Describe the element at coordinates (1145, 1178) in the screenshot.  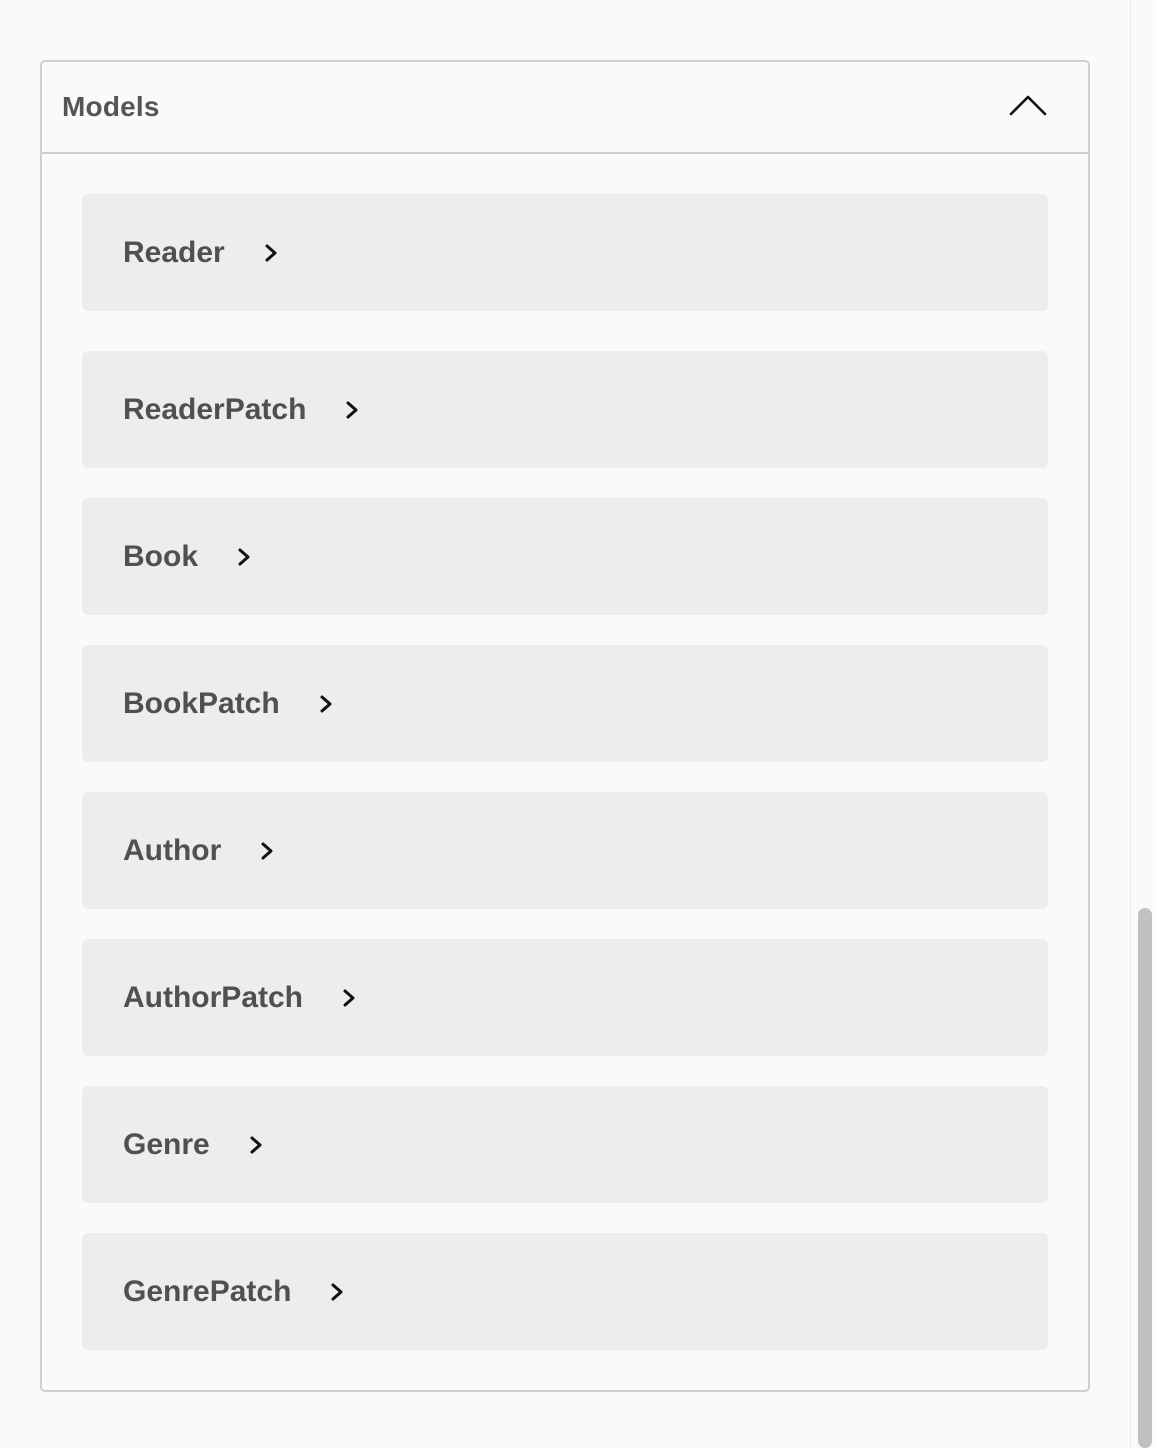
I see `scrollbar-thumb` at that location.